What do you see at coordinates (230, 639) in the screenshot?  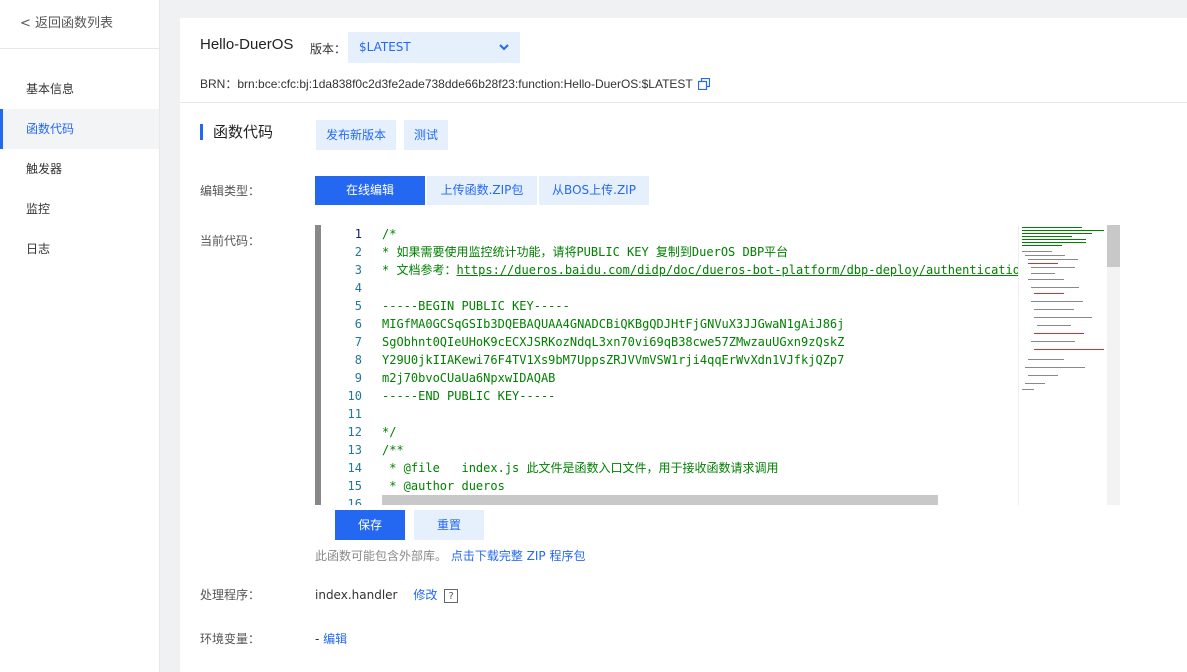 I see `env-vars-label: 环境变量：` at bounding box center [230, 639].